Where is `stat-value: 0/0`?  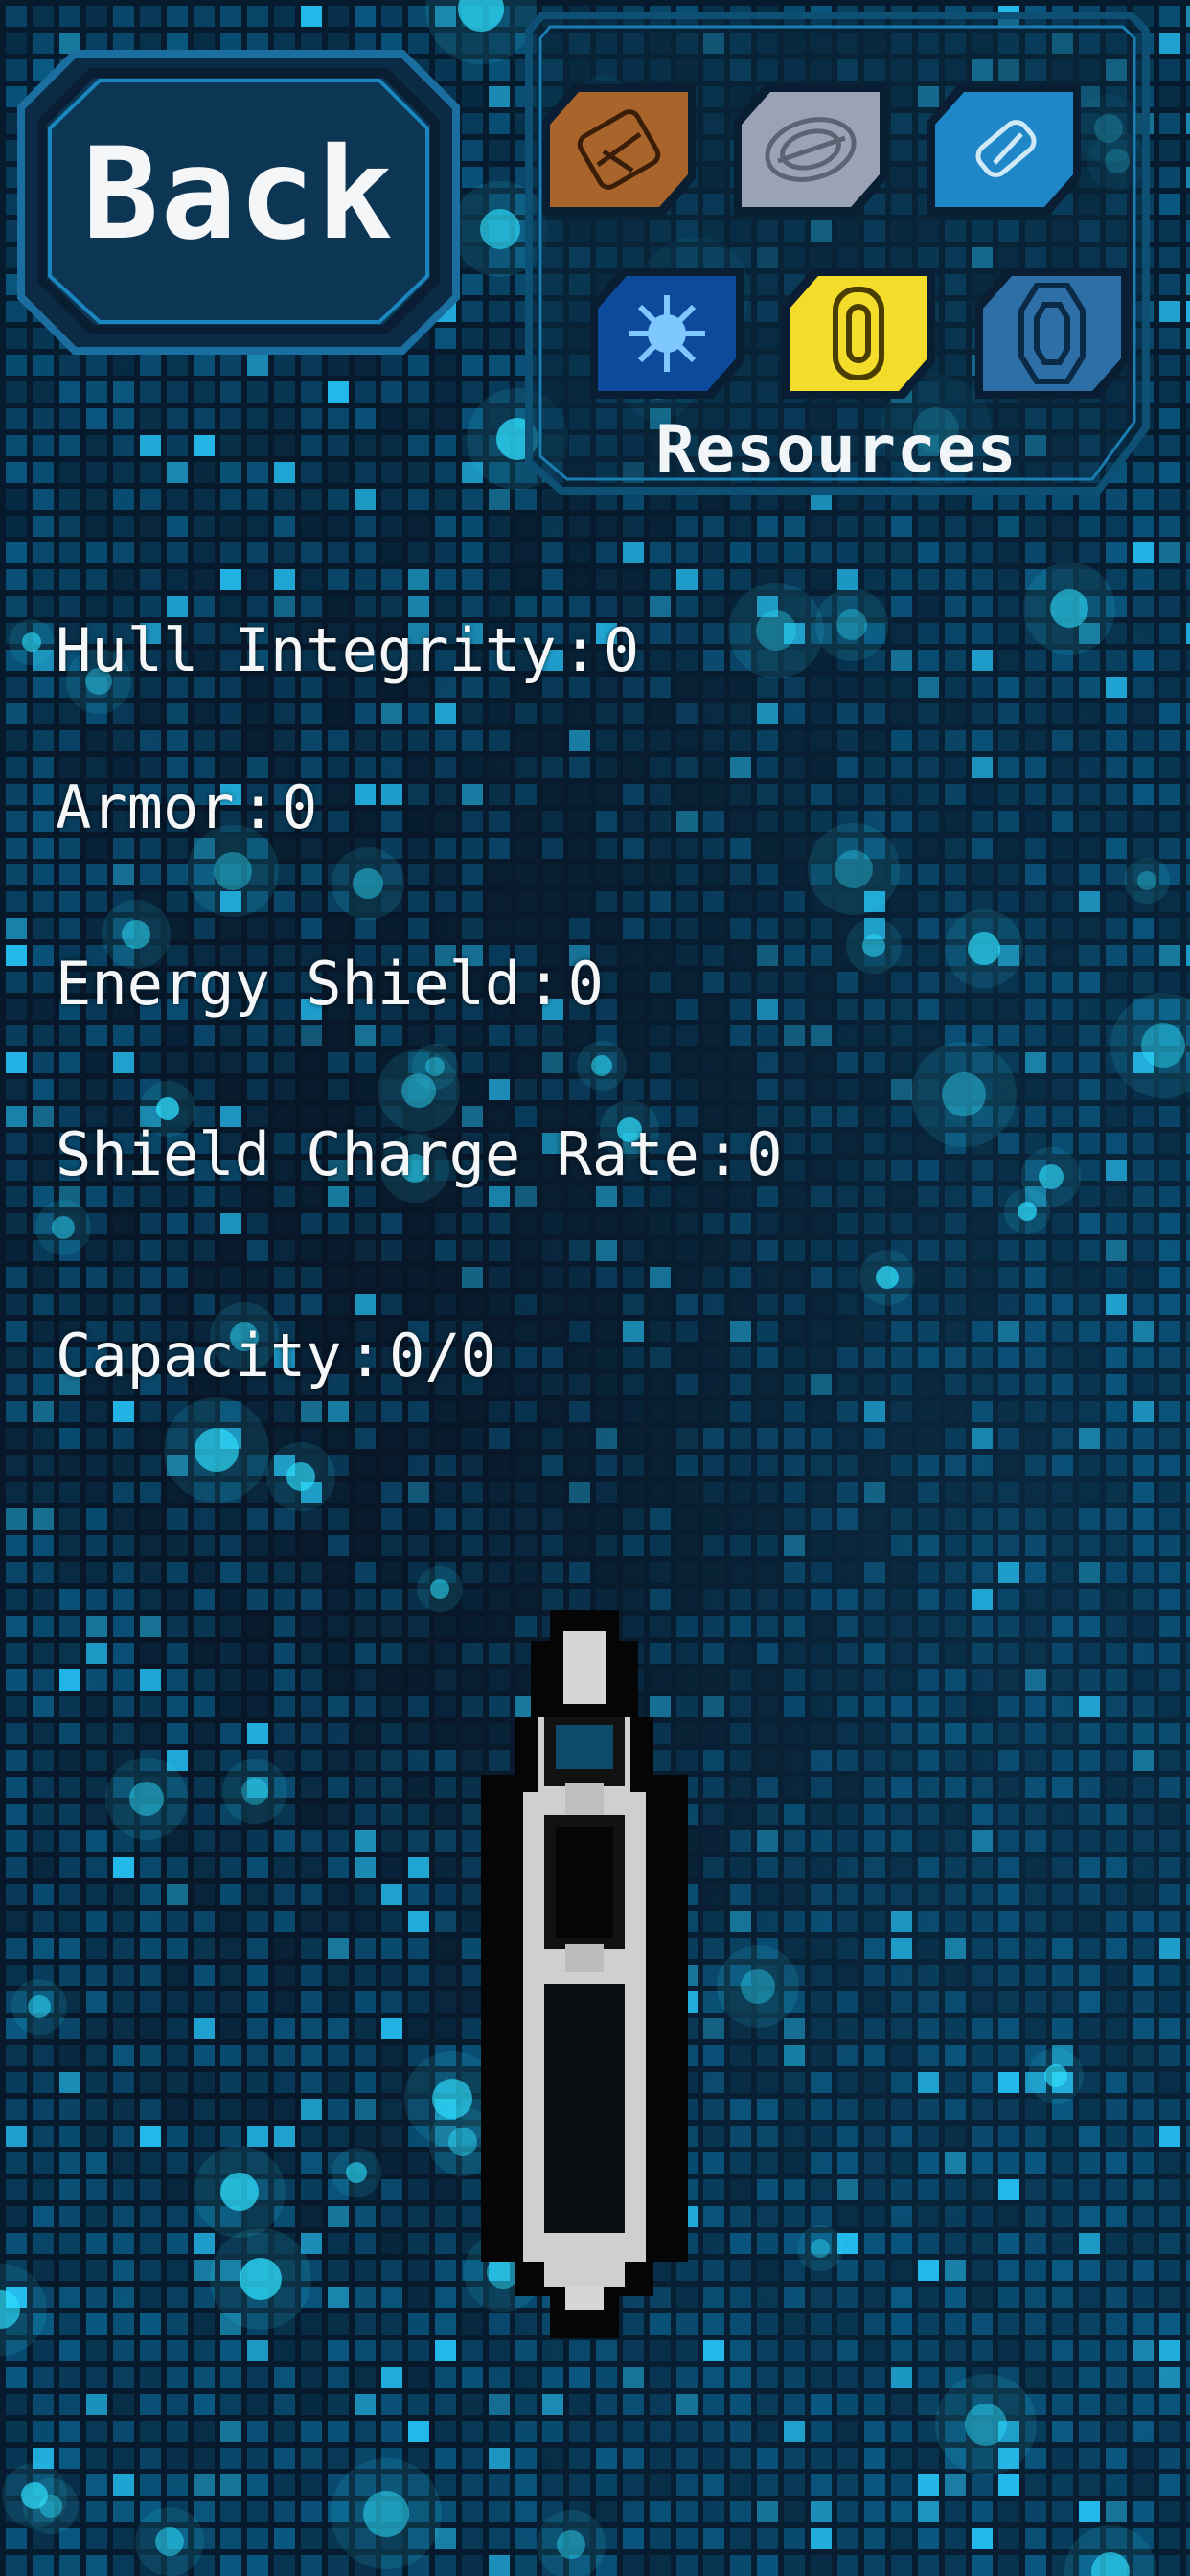 stat-value: 0/0 is located at coordinates (442, 1356).